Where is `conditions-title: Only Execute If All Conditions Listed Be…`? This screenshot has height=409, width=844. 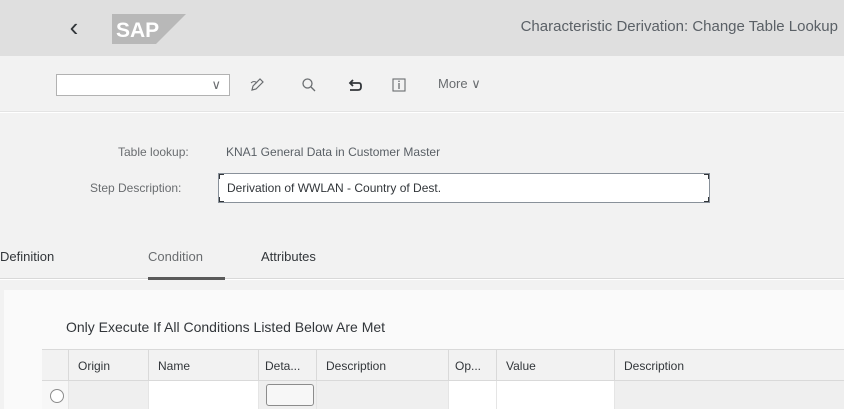 conditions-title: Only Execute If All Conditions Listed Be… is located at coordinates (226, 327).